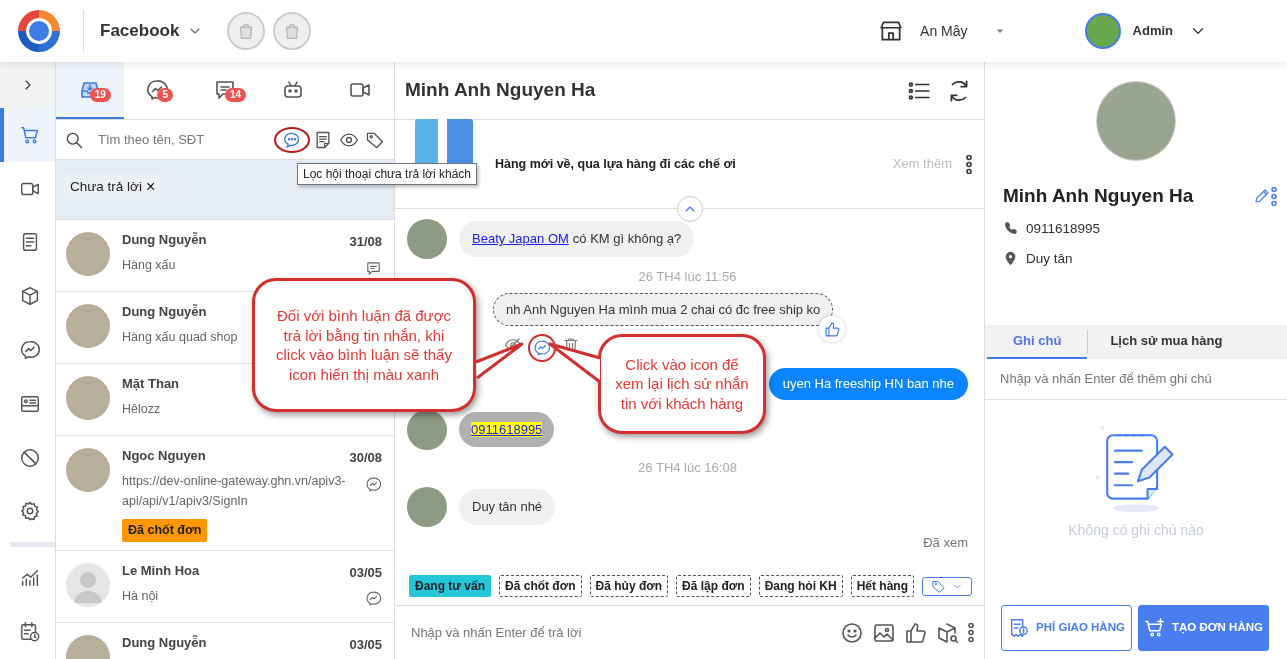 This screenshot has height=659, width=1287. What do you see at coordinates (27, 134) in the screenshot?
I see `sidebar-item` at bounding box center [27, 134].